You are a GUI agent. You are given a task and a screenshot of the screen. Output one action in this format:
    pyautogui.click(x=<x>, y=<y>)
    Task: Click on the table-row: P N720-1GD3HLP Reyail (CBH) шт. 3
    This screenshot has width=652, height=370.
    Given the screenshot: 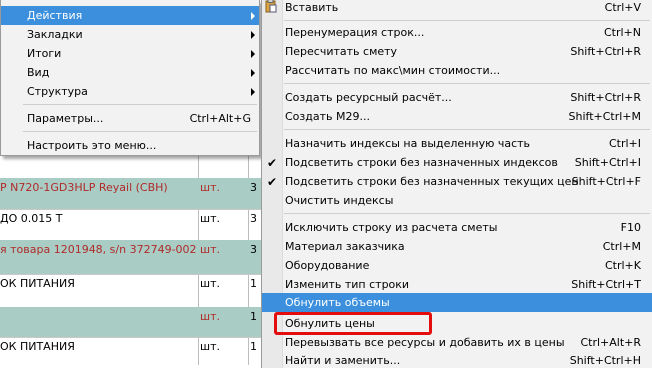 What is the action you would take?
    pyautogui.click(x=132, y=194)
    